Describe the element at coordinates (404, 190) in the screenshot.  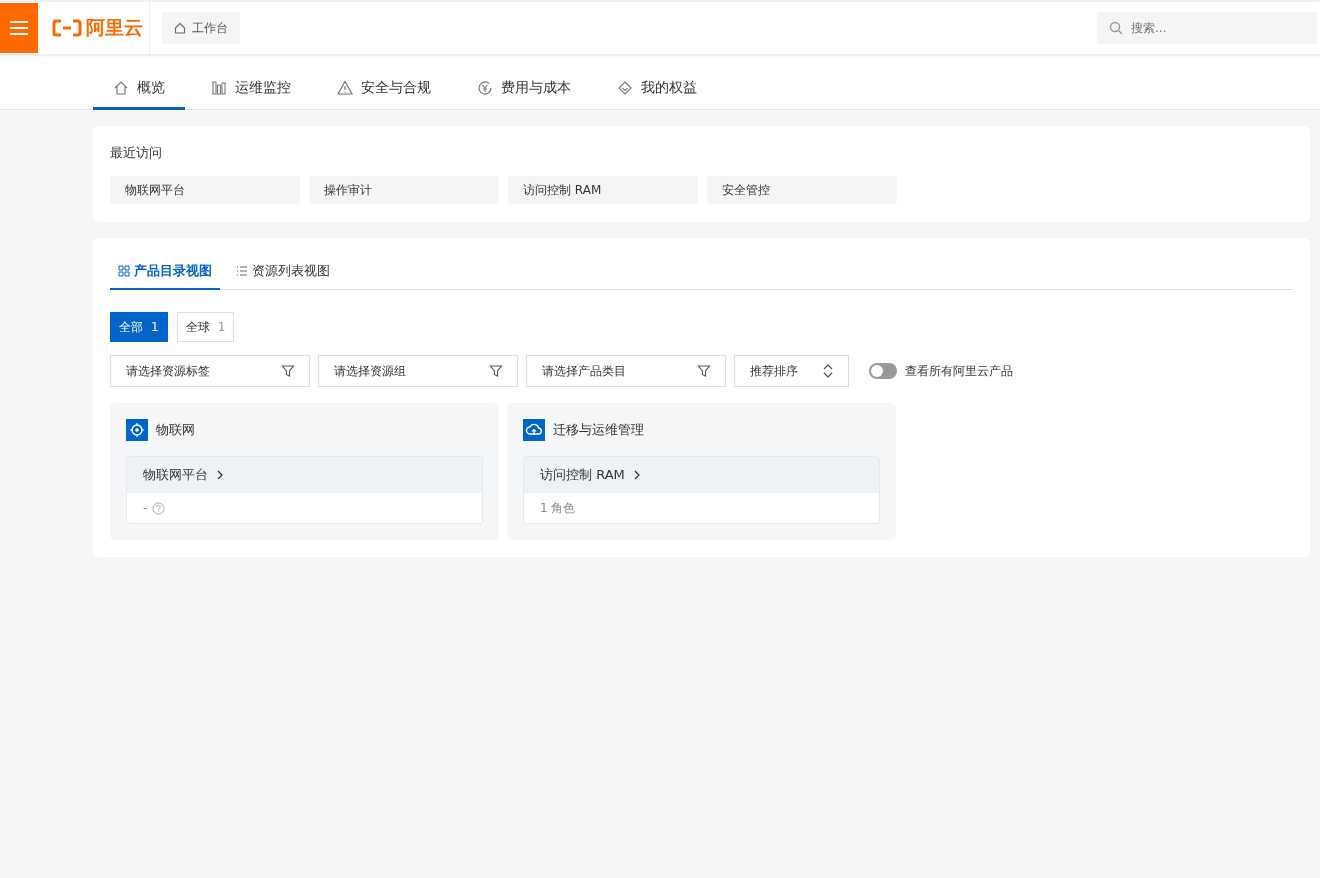
I see `recent-item: 操作审计` at that location.